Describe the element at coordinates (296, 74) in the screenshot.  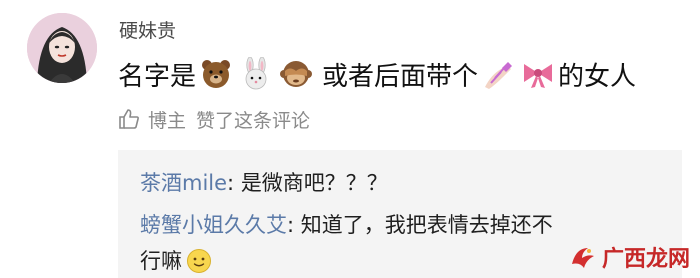
I see `see-no-evil-monkey-emoji` at that location.